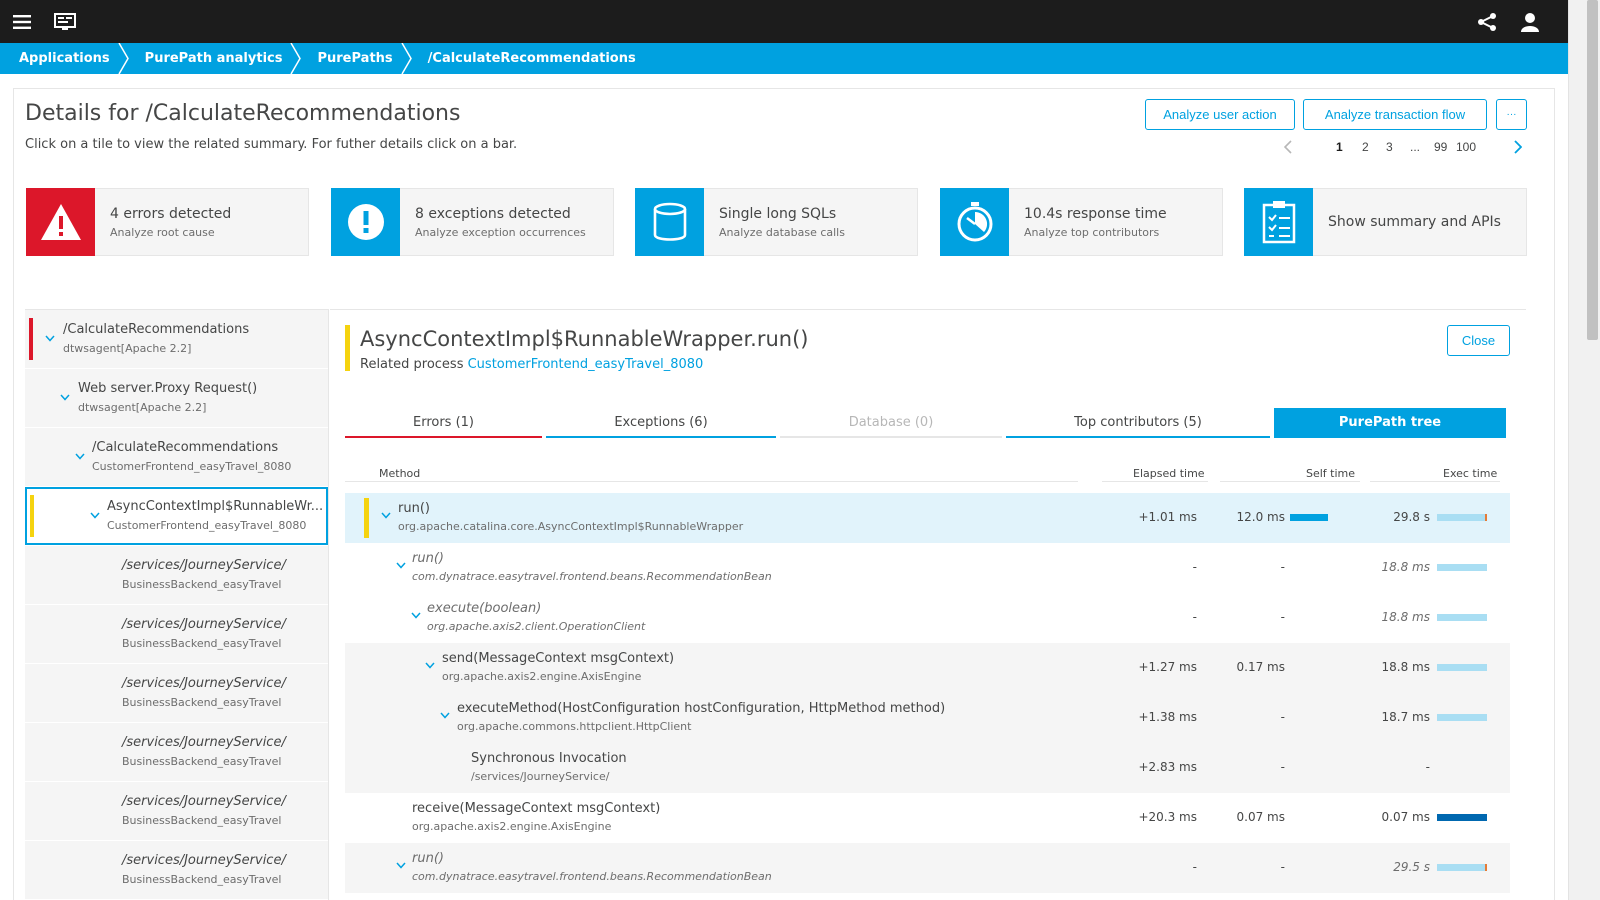 The width and height of the screenshot is (1600, 900). What do you see at coordinates (574, 726) in the screenshot?
I see `method-class: org.apache.commons.httpclient.HttpClient` at bounding box center [574, 726].